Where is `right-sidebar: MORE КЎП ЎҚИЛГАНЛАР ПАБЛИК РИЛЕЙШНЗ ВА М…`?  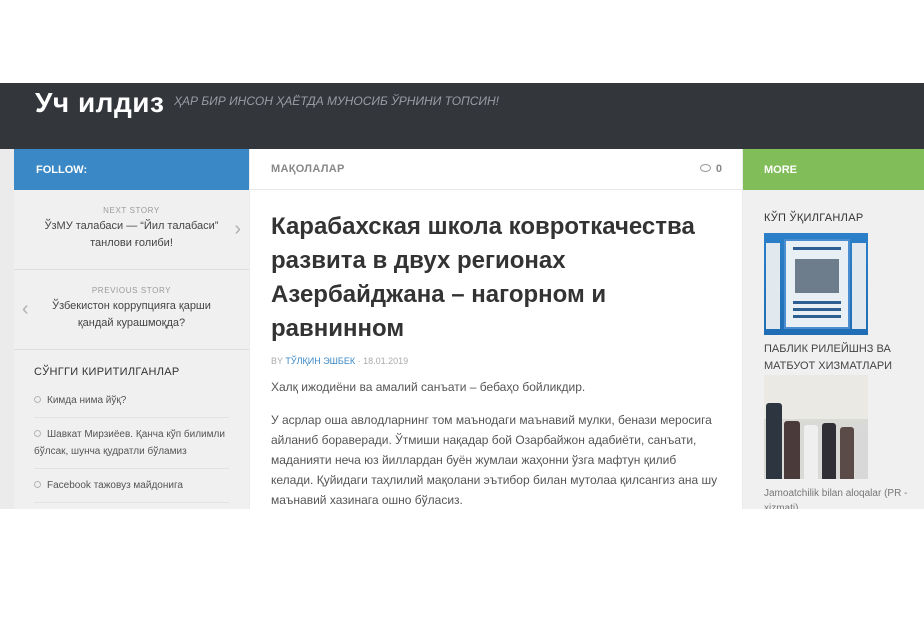
right-sidebar: MORE КЎП ЎҚИЛГАНЛАР ПАБЛИК РИЛЕЙШНЗ ВА М… is located at coordinates (833, 329).